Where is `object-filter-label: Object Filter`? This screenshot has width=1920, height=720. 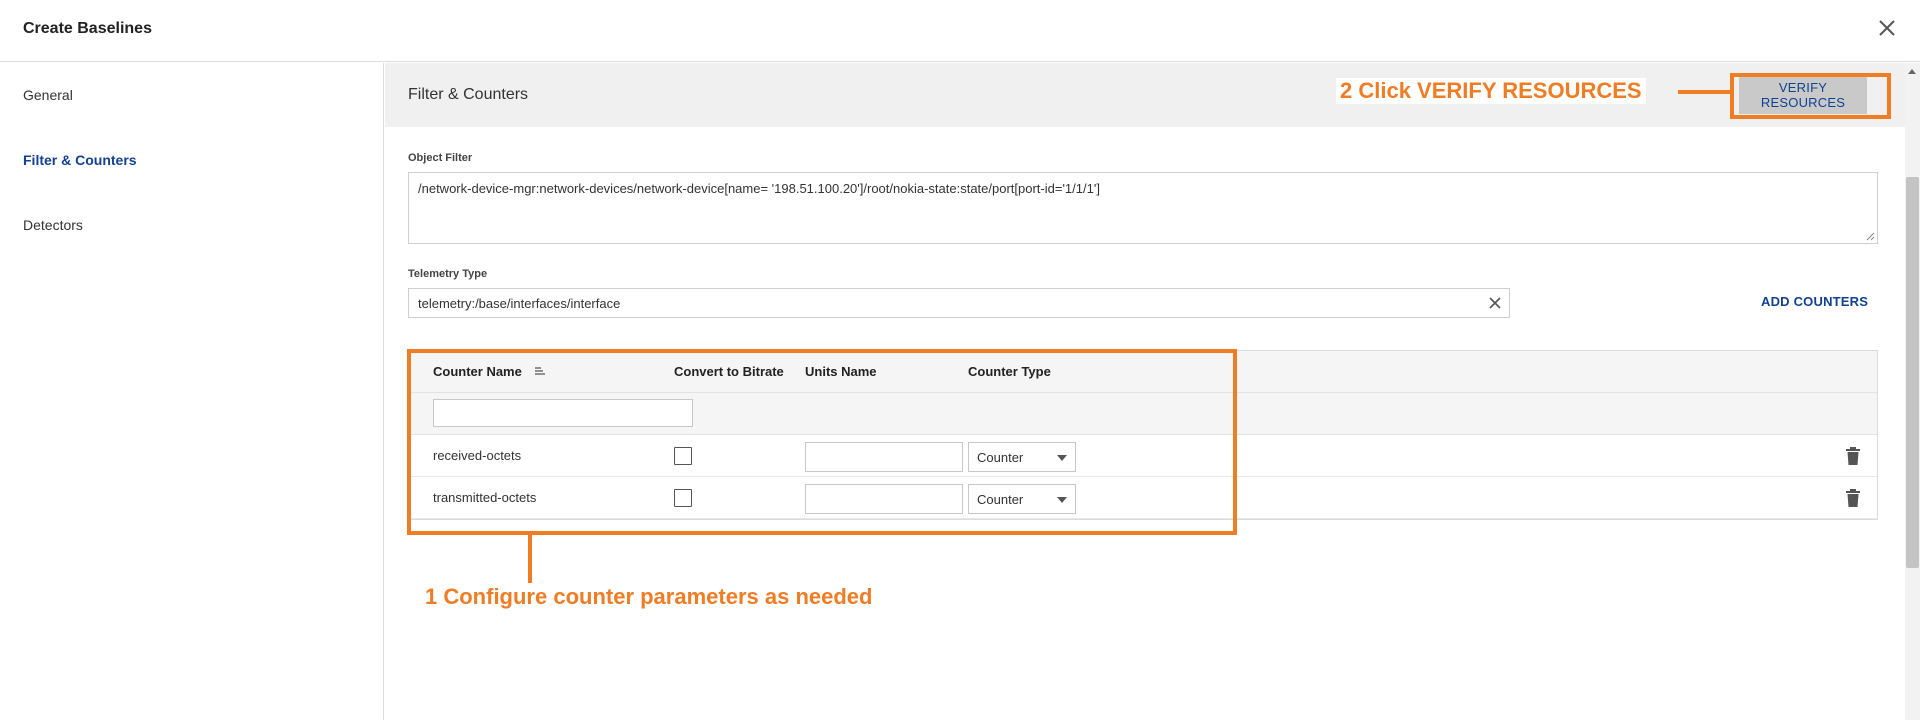 object-filter-label: Object Filter is located at coordinates (440, 158).